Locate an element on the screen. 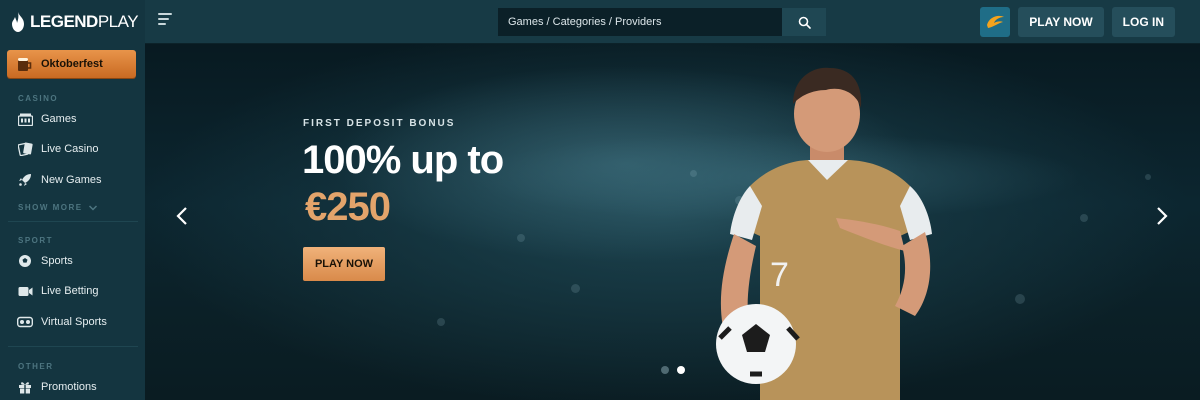 This screenshot has height=400, width=1200. playing-cards-icon is located at coordinates (25, 149).